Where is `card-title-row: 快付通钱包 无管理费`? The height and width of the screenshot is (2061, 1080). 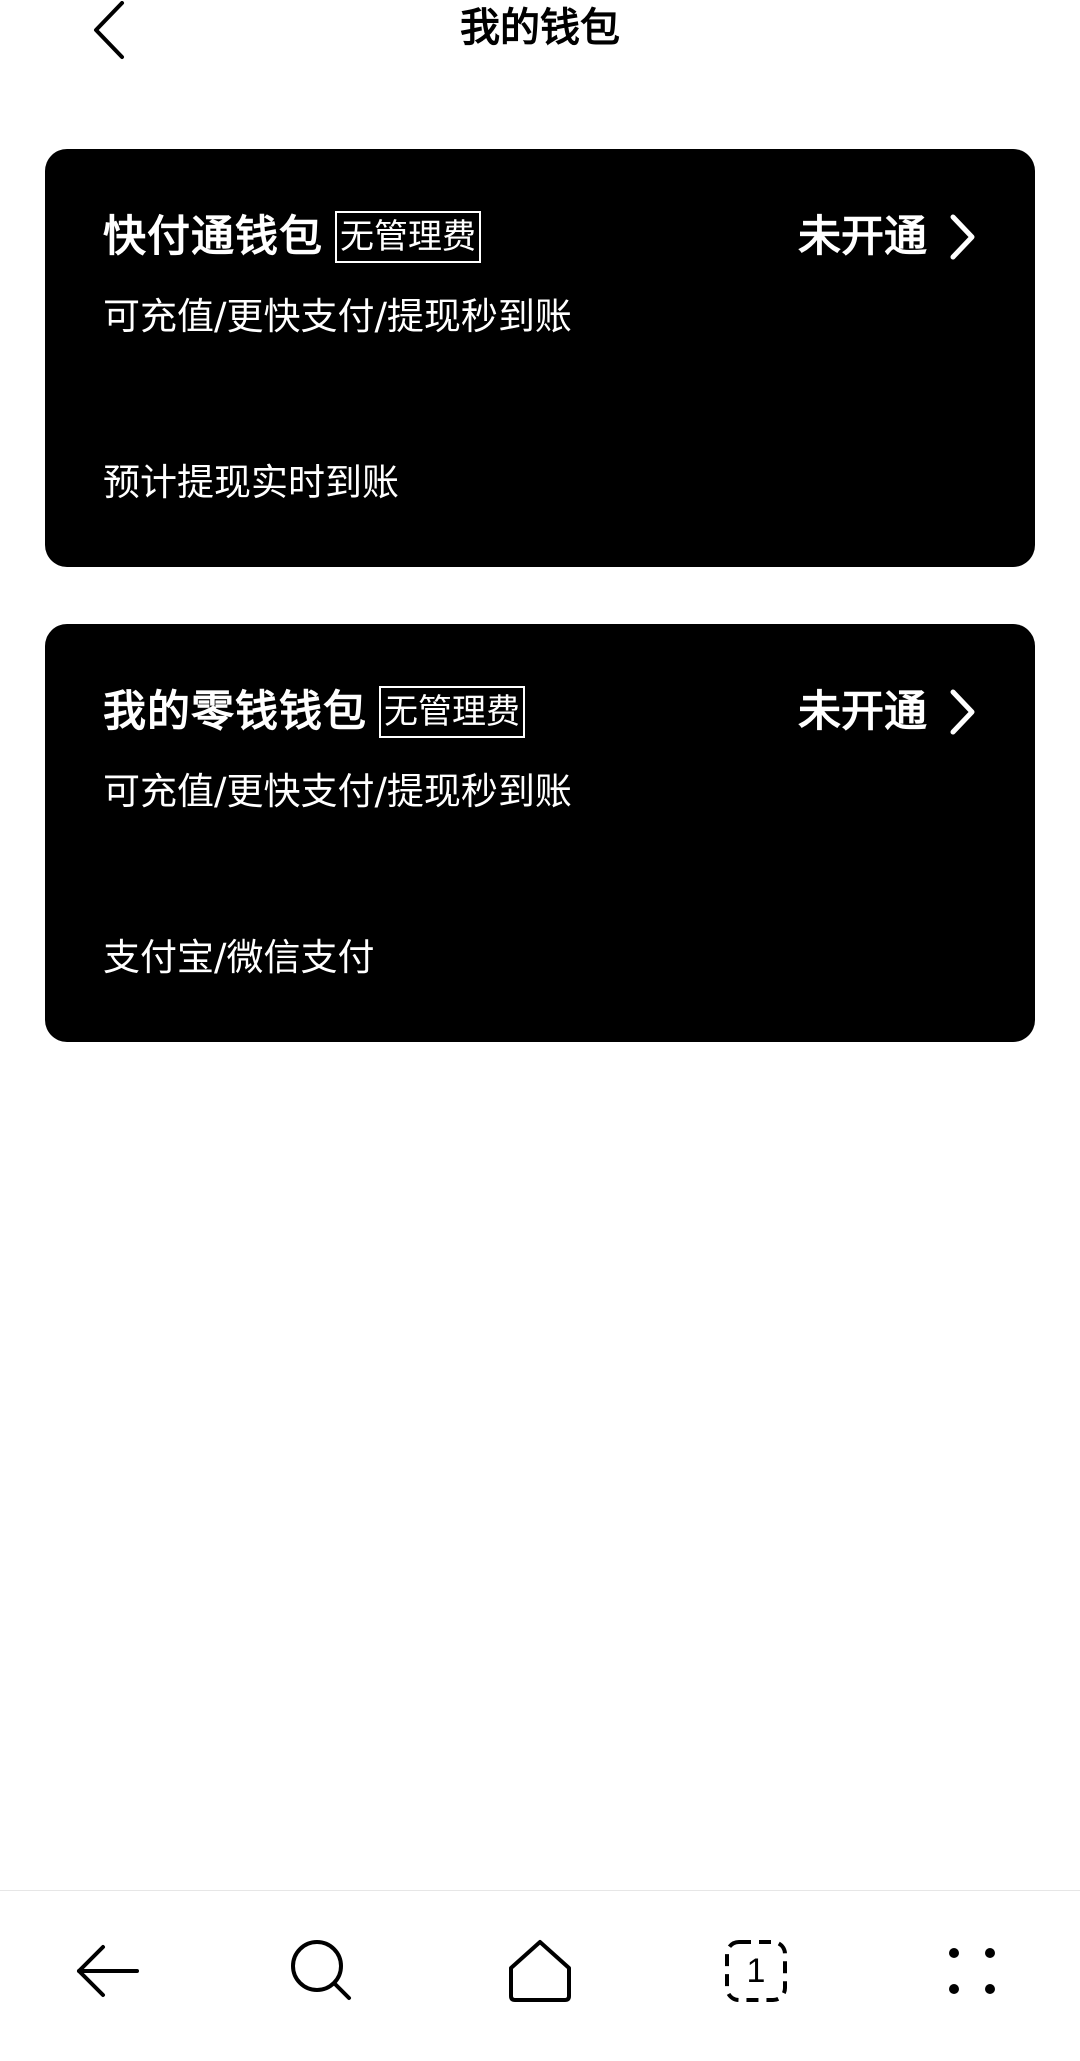 card-title-row: 快付通钱包 无管理费 is located at coordinates (292, 237).